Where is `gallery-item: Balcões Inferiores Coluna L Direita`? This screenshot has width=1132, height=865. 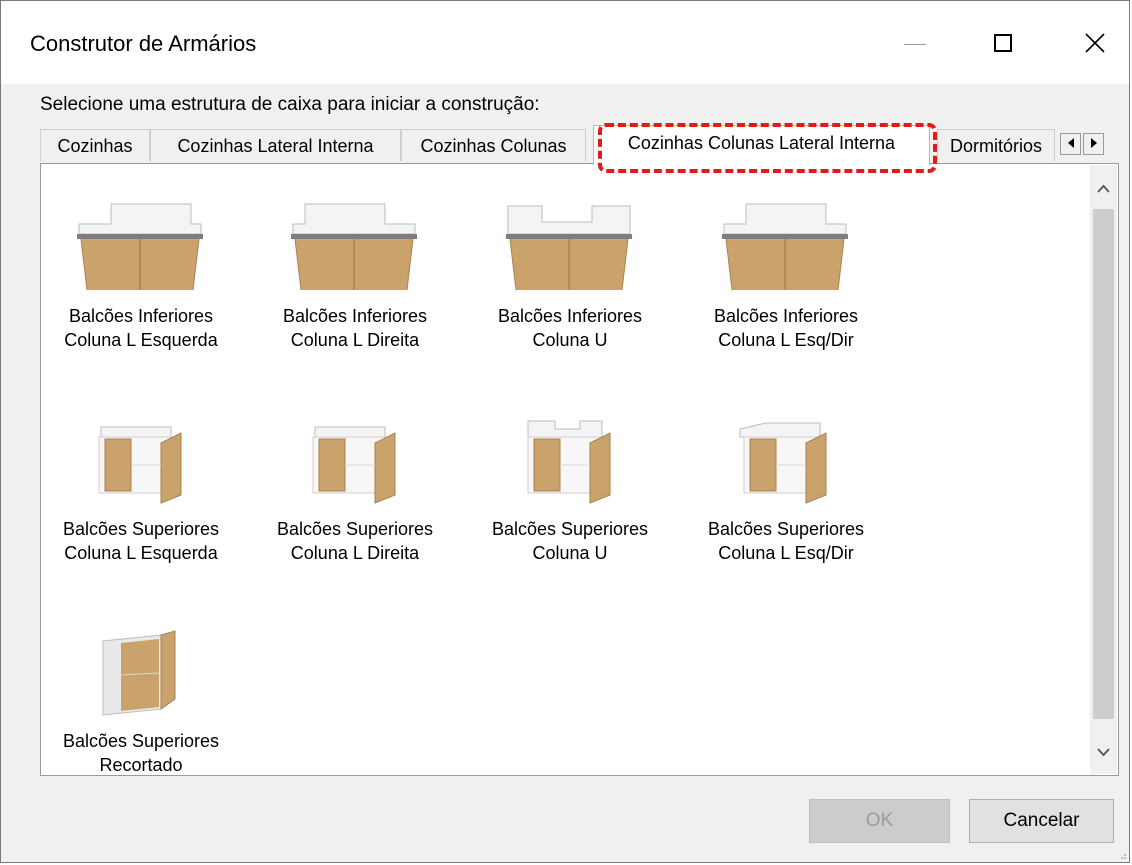 gallery-item: Balcões Inferiores Coluna L Direita is located at coordinates (355, 273).